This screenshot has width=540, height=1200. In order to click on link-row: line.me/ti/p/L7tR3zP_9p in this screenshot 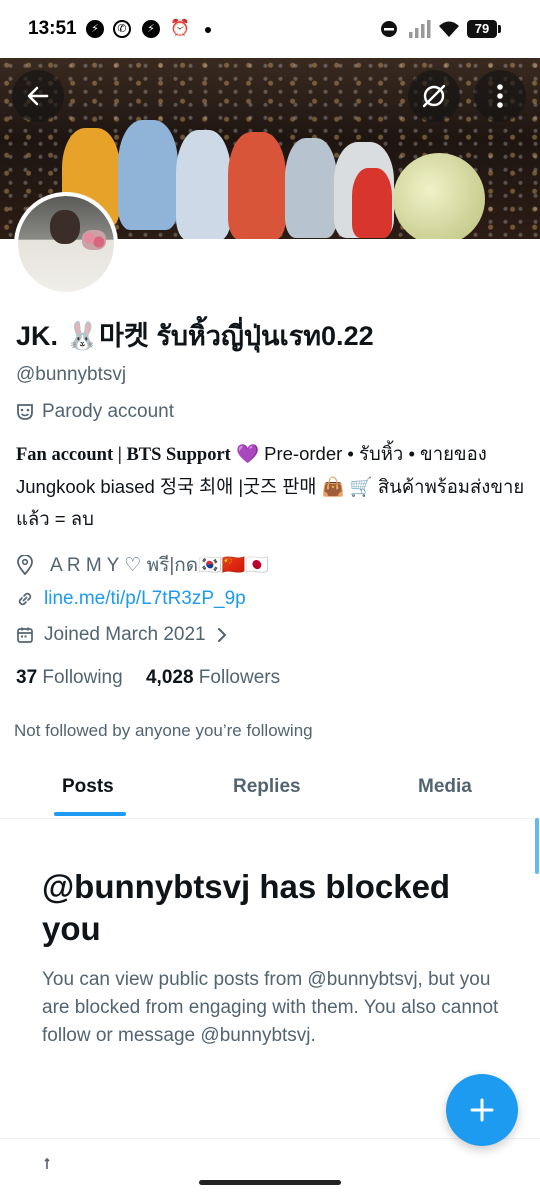, I will do `click(131, 599)`.